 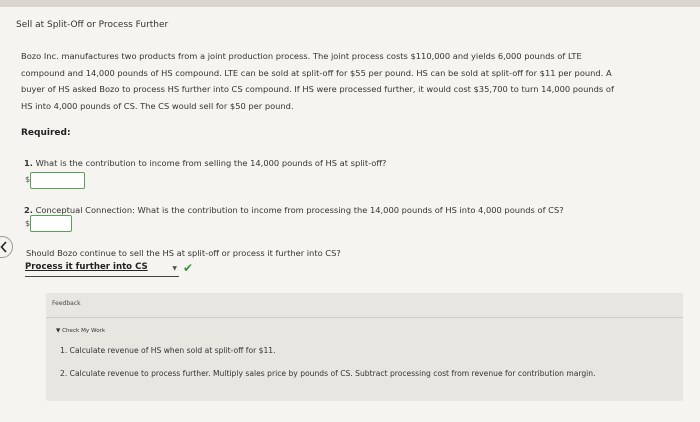 I want to click on answer-1-input, so click(x=57, y=180).